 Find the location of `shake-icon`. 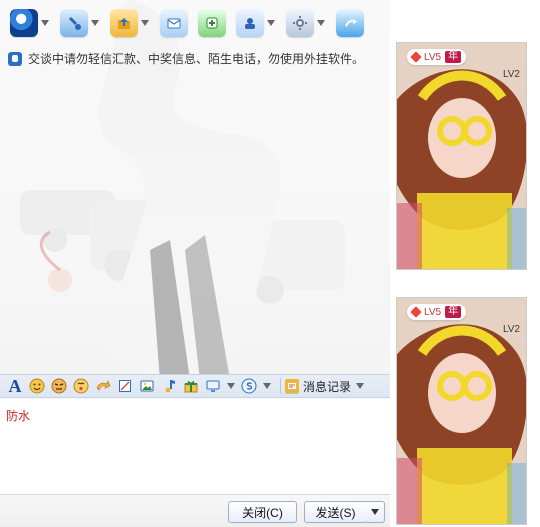

shake-icon is located at coordinates (103, 385).